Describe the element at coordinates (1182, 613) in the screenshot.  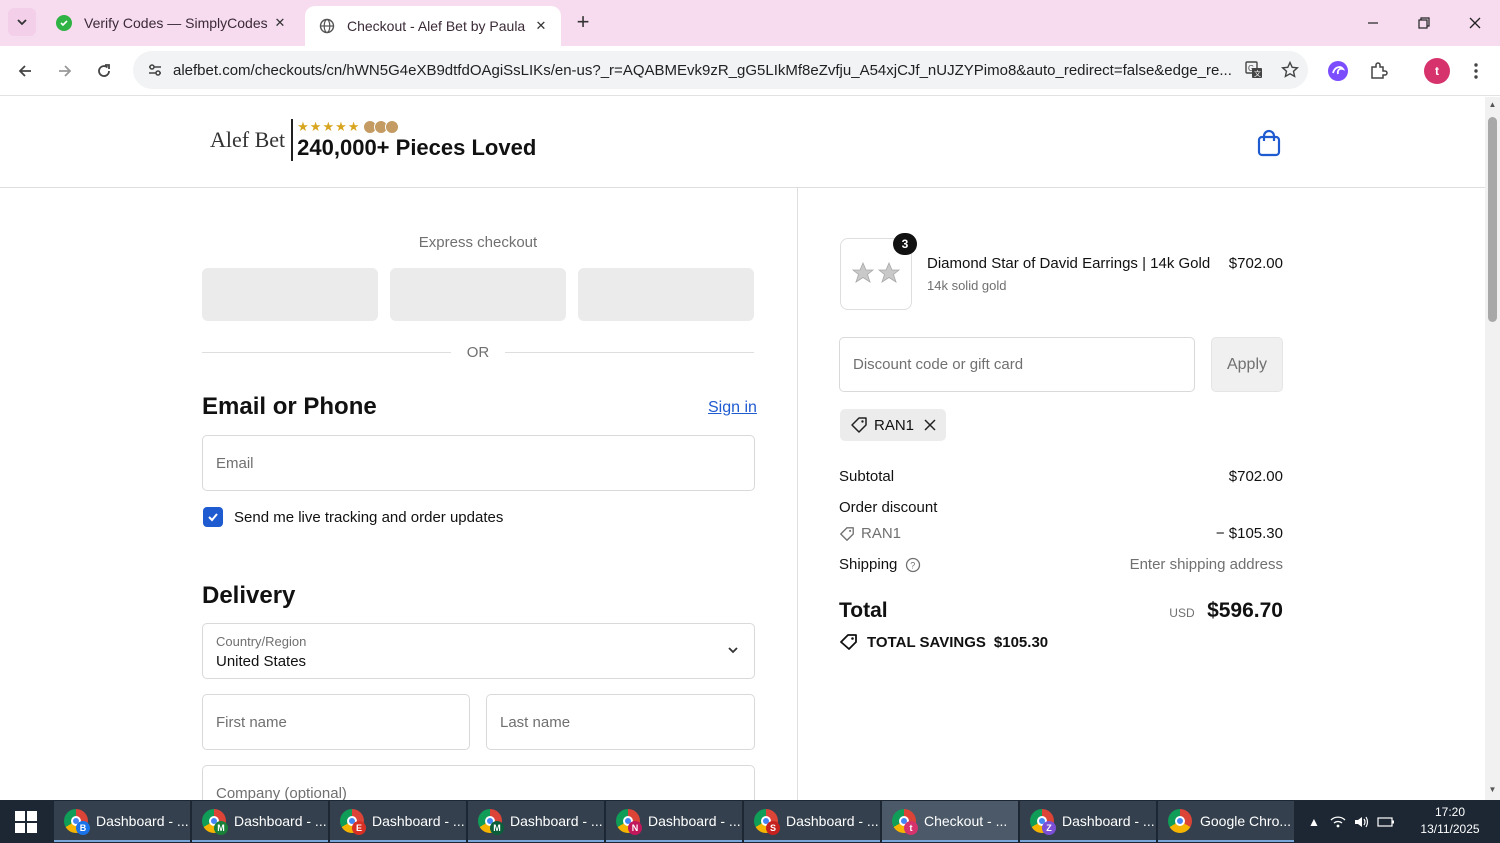
I see `currency-code: USD` at that location.